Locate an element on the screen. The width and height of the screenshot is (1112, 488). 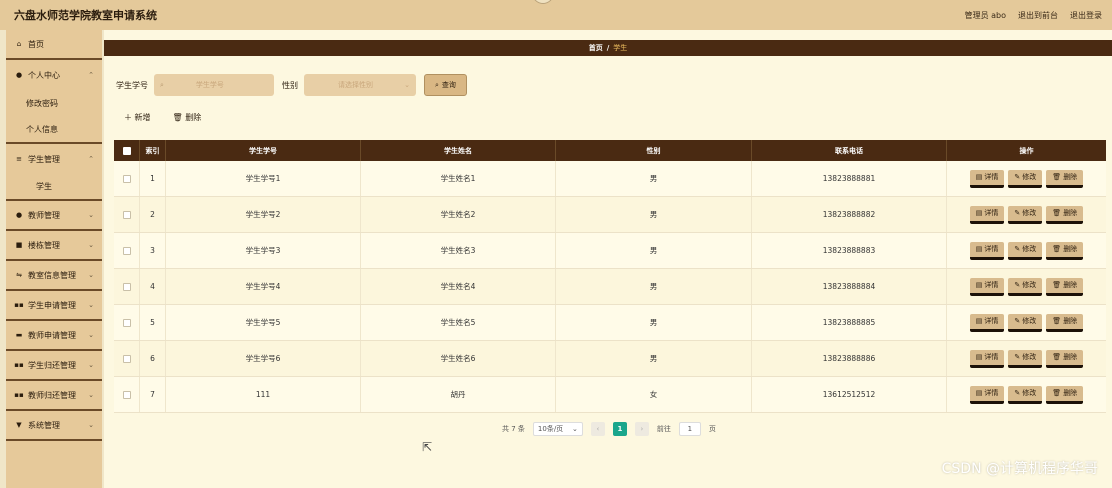
sidebar-item-personal: ● 个人中心 ⌃ is located at coordinates (54, 75).